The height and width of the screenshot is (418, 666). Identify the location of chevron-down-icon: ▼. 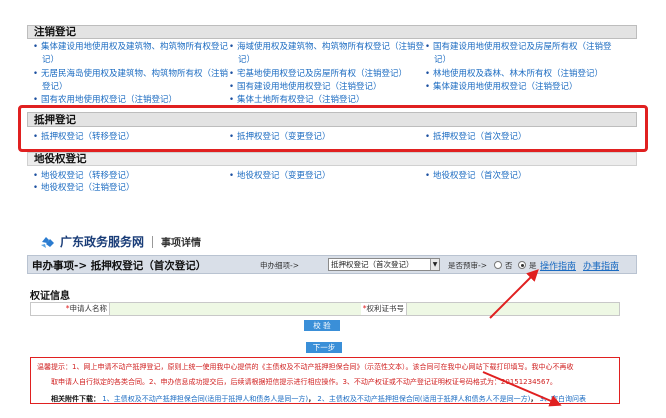
(434, 264).